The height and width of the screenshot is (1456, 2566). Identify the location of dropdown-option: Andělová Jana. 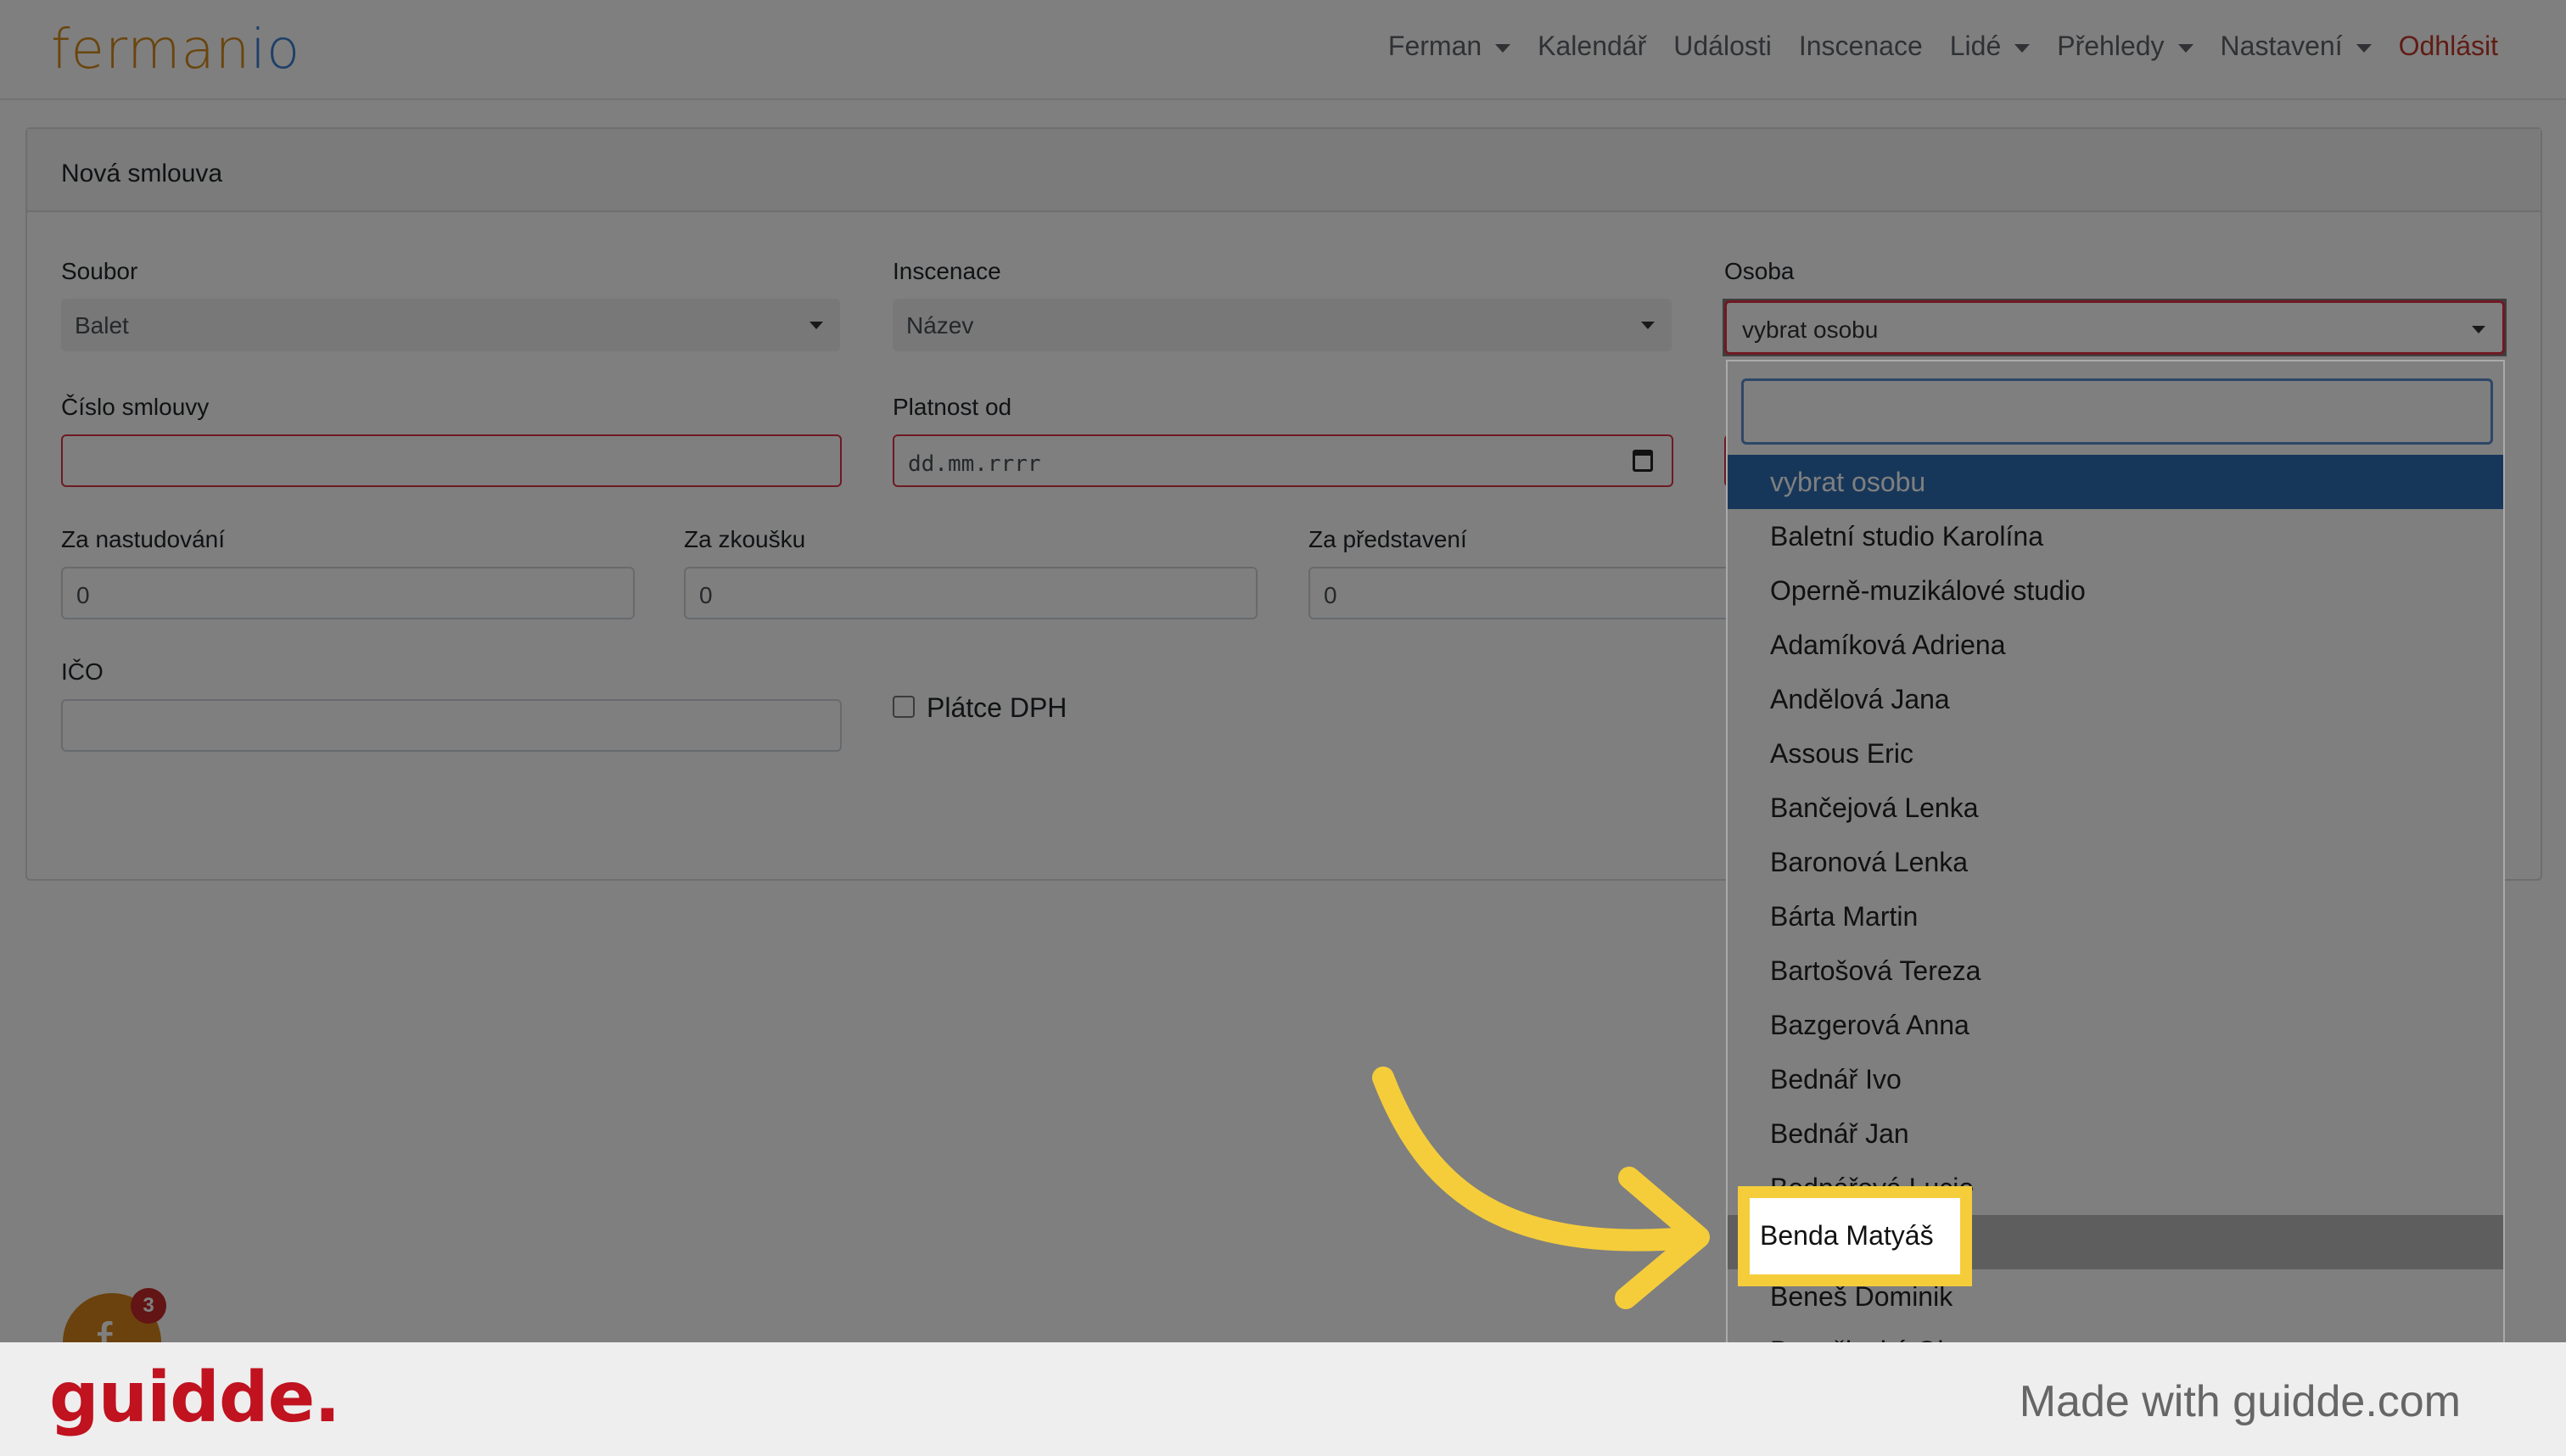
(2115, 699).